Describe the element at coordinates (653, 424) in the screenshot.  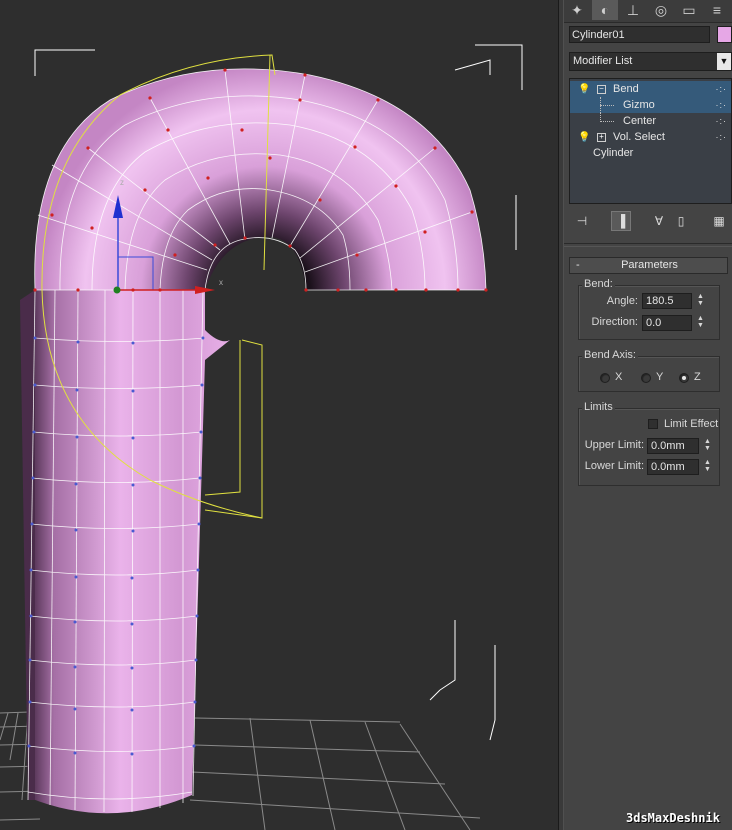
I see `limit-effect-checkbox` at that location.